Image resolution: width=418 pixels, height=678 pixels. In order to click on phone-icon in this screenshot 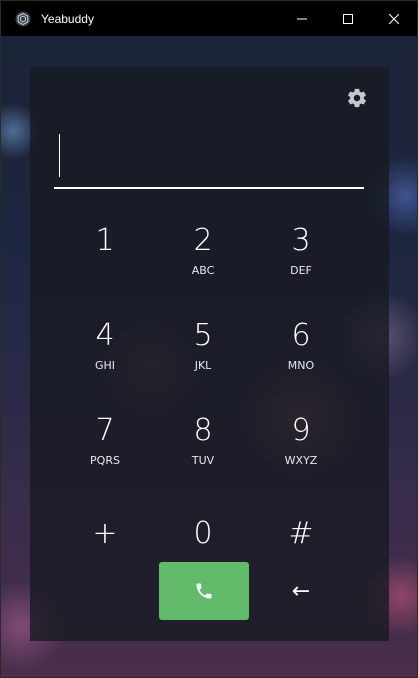, I will do `click(204, 591)`.